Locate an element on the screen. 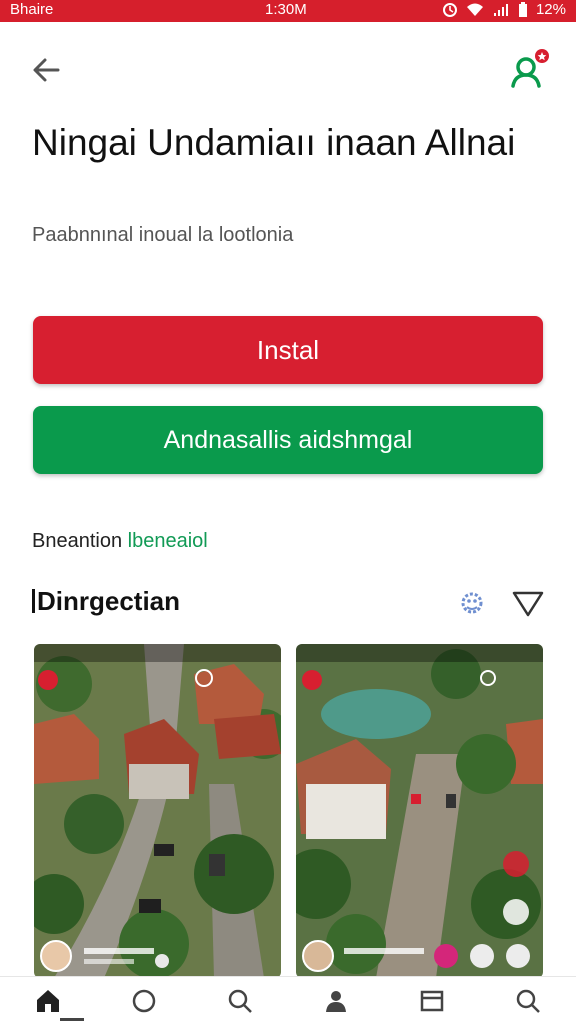 The image size is (576, 1025). battery-level: 12% is located at coordinates (550, 9).